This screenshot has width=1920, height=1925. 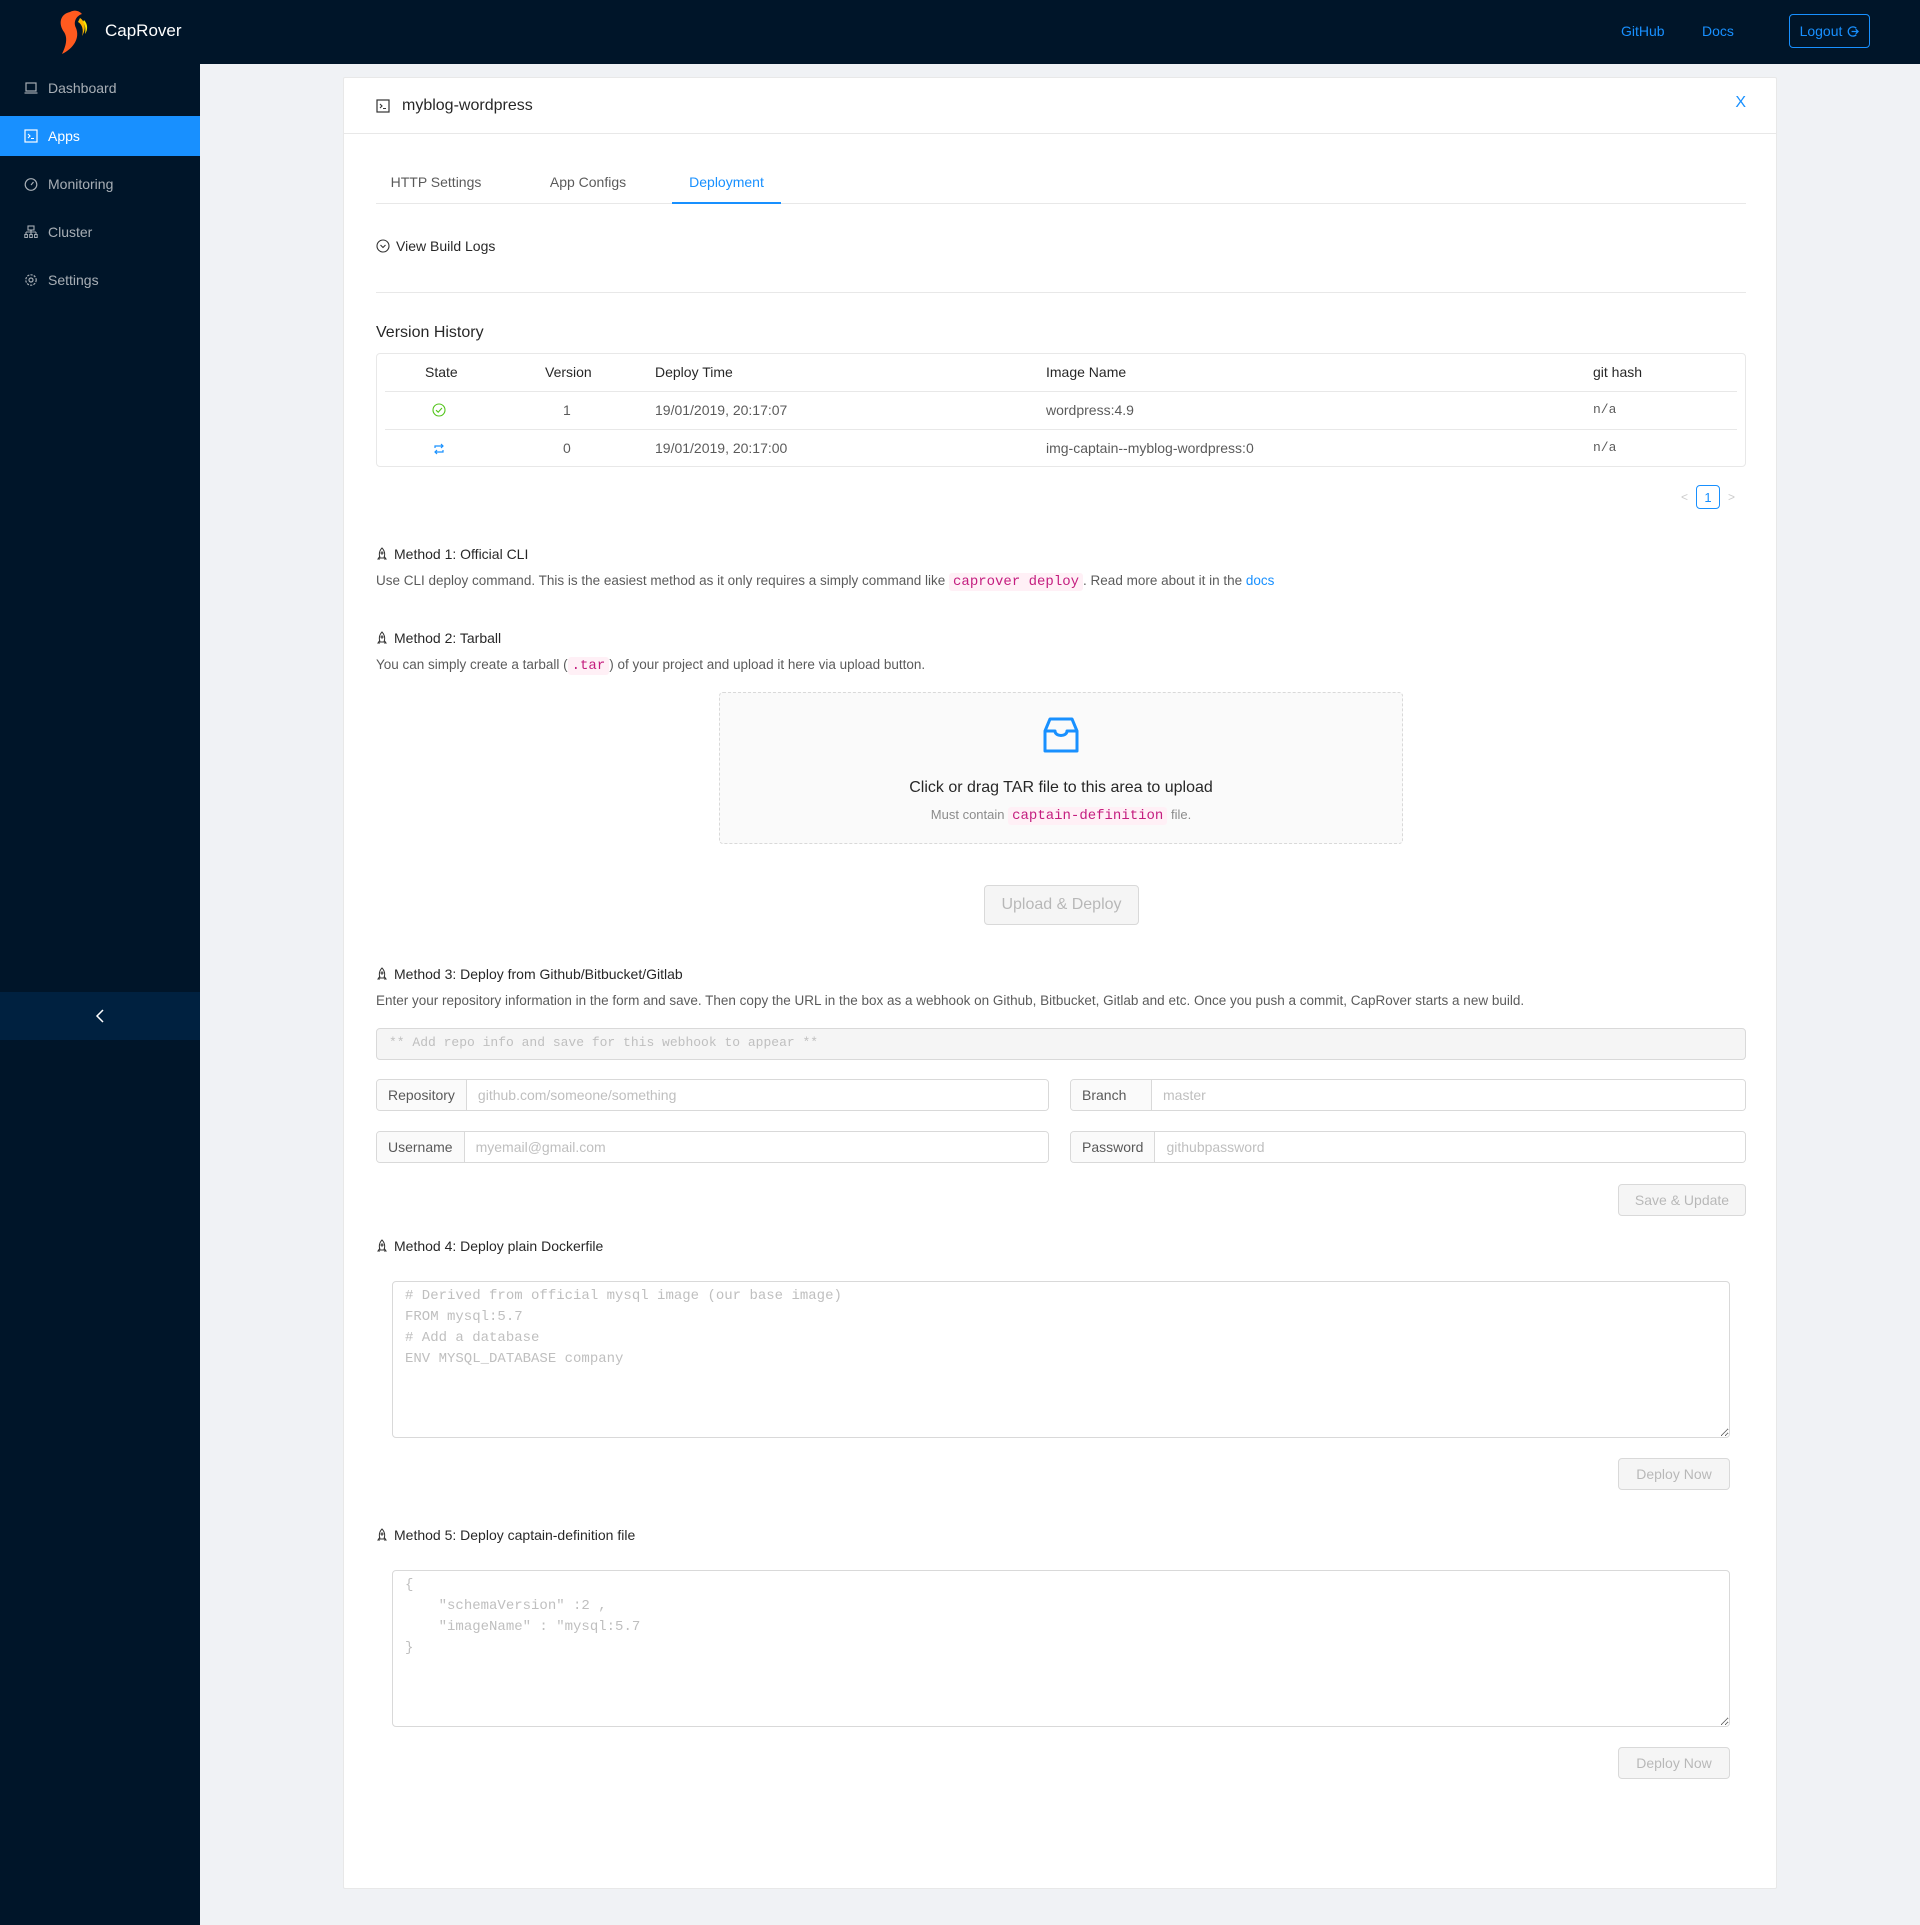 I want to click on pagination-page-button: 1, so click(x=1708, y=497).